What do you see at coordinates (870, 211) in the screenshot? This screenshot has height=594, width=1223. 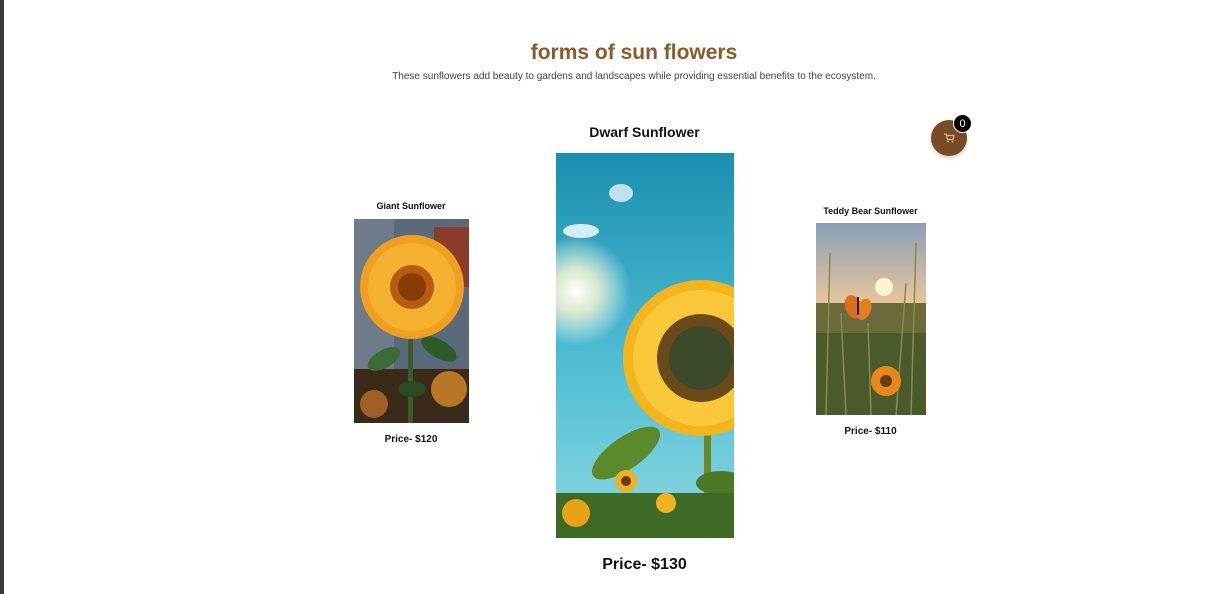 I see `product-name: Teddy Bear Sunflower` at bounding box center [870, 211].